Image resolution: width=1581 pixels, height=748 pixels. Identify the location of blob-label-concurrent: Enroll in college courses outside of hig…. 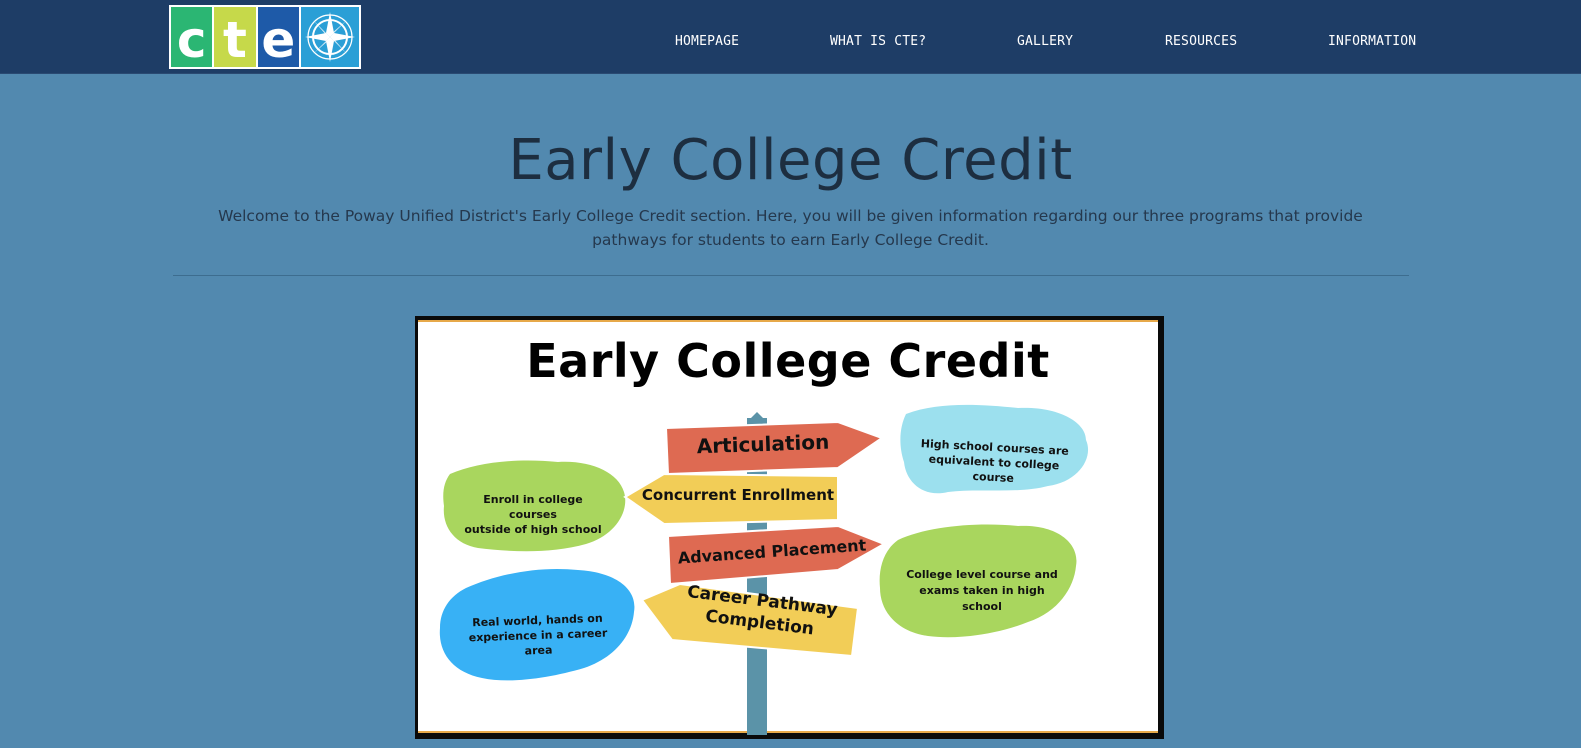
(533, 514).